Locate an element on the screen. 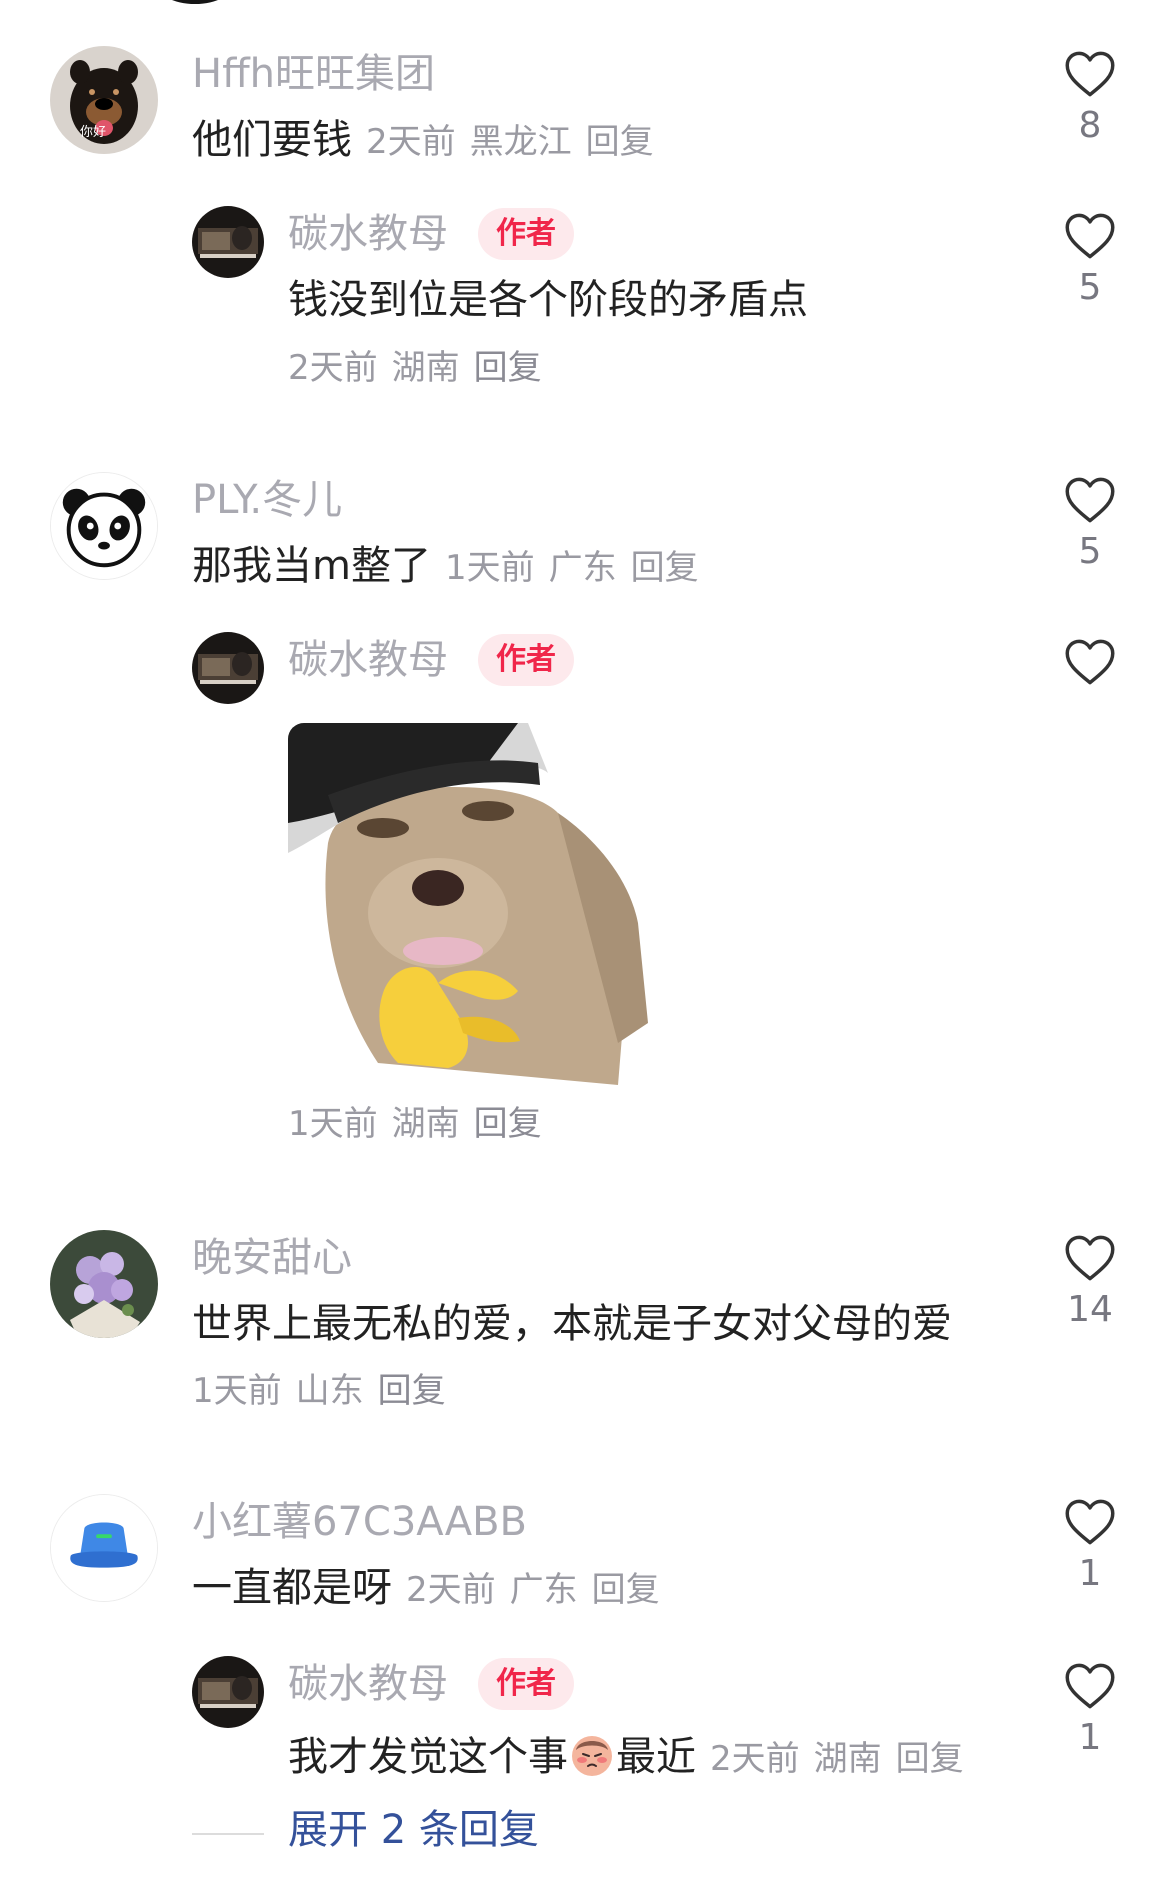 The width and height of the screenshot is (1170, 1879). username: Hffh旺旺集团 is located at coordinates (313, 74).